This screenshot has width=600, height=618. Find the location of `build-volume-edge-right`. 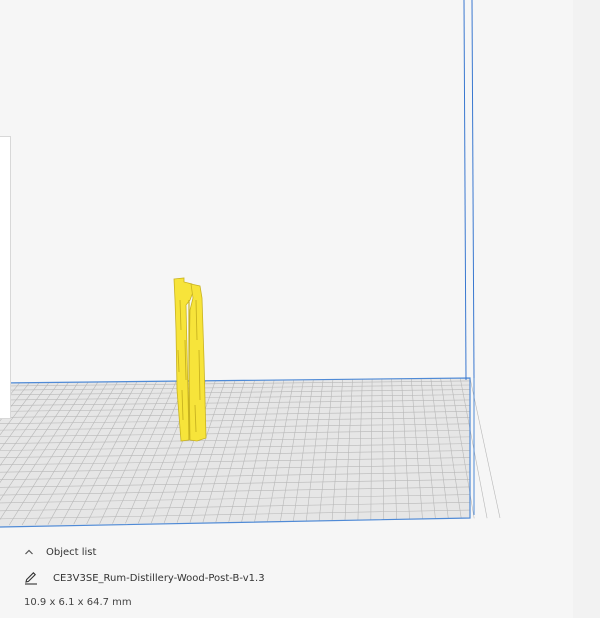

build-volume-edge-right is located at coordinates (473, 189).